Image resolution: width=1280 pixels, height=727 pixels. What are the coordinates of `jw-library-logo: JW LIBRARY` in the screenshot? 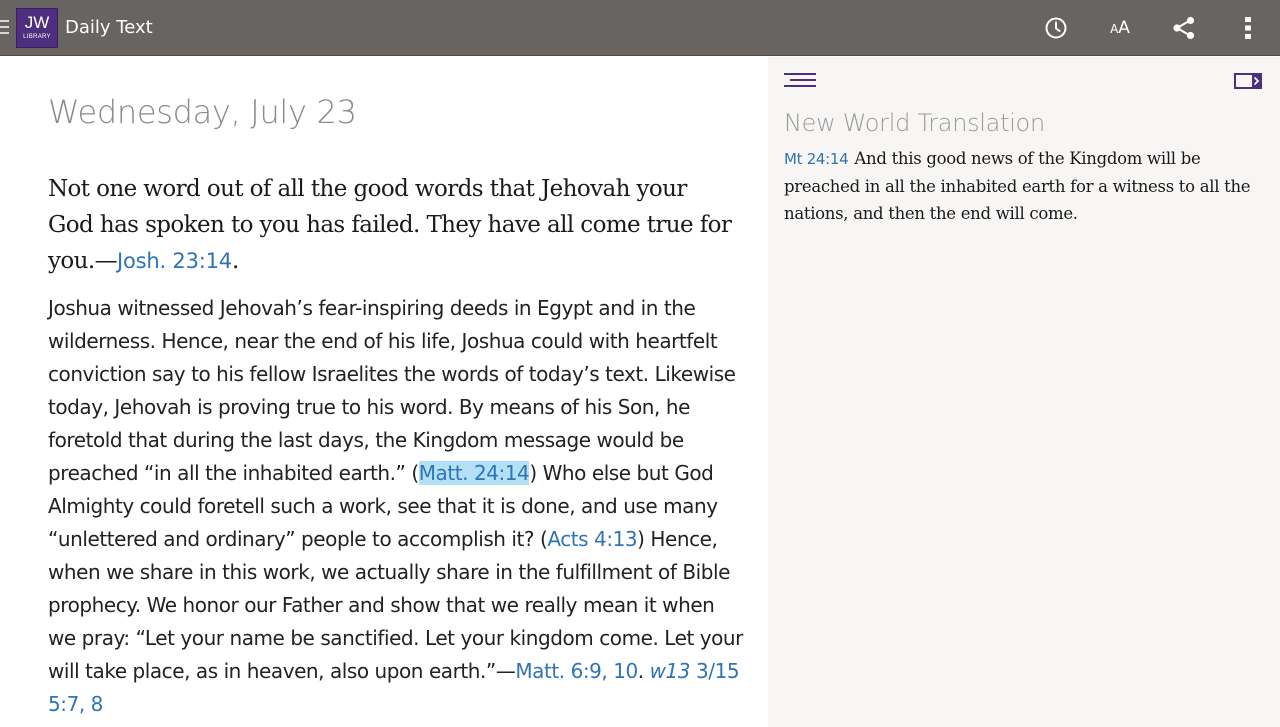 It's located at (37, 28).